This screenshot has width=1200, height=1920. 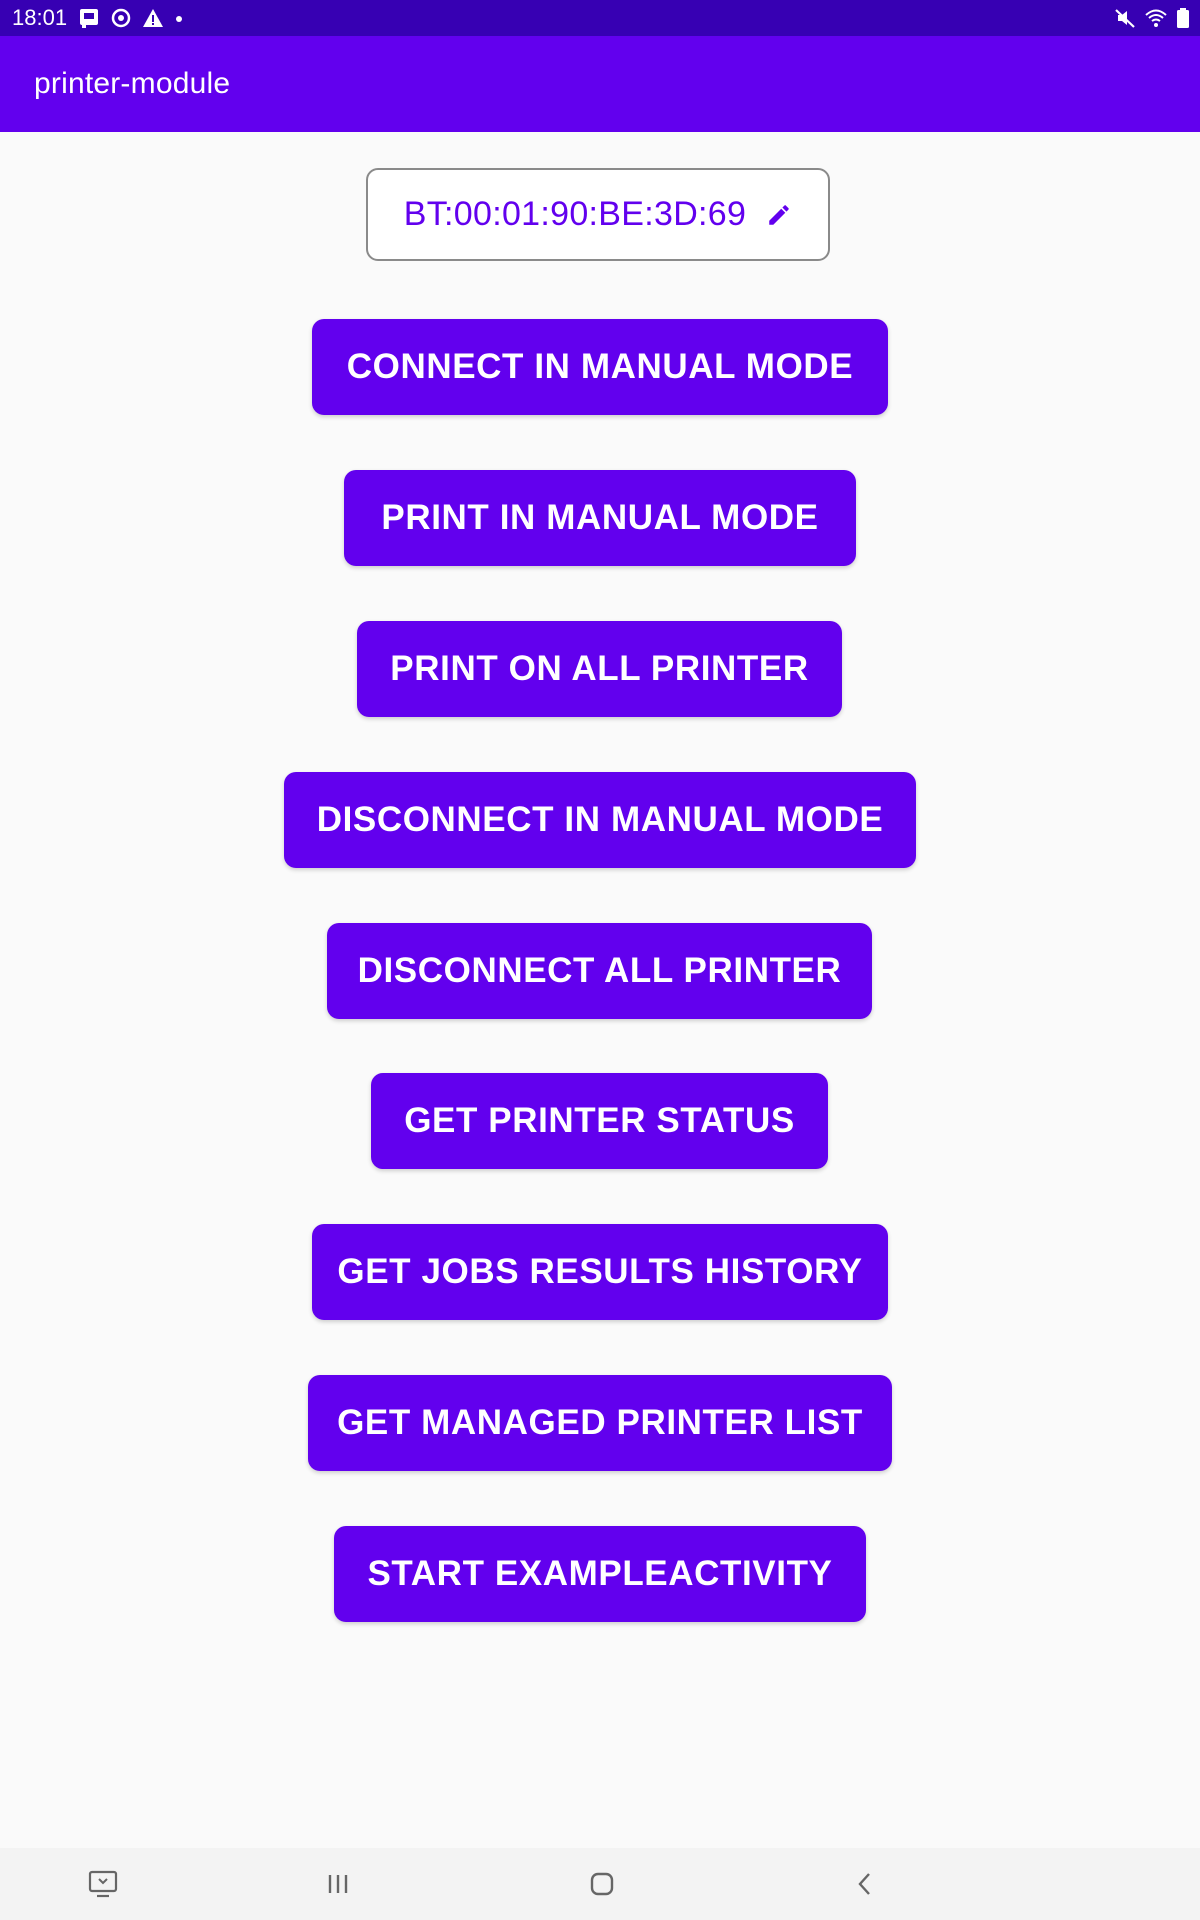 I want to click on print-manual-button: PRINT IN MANUAL MODE, so click(x=600, y=518).